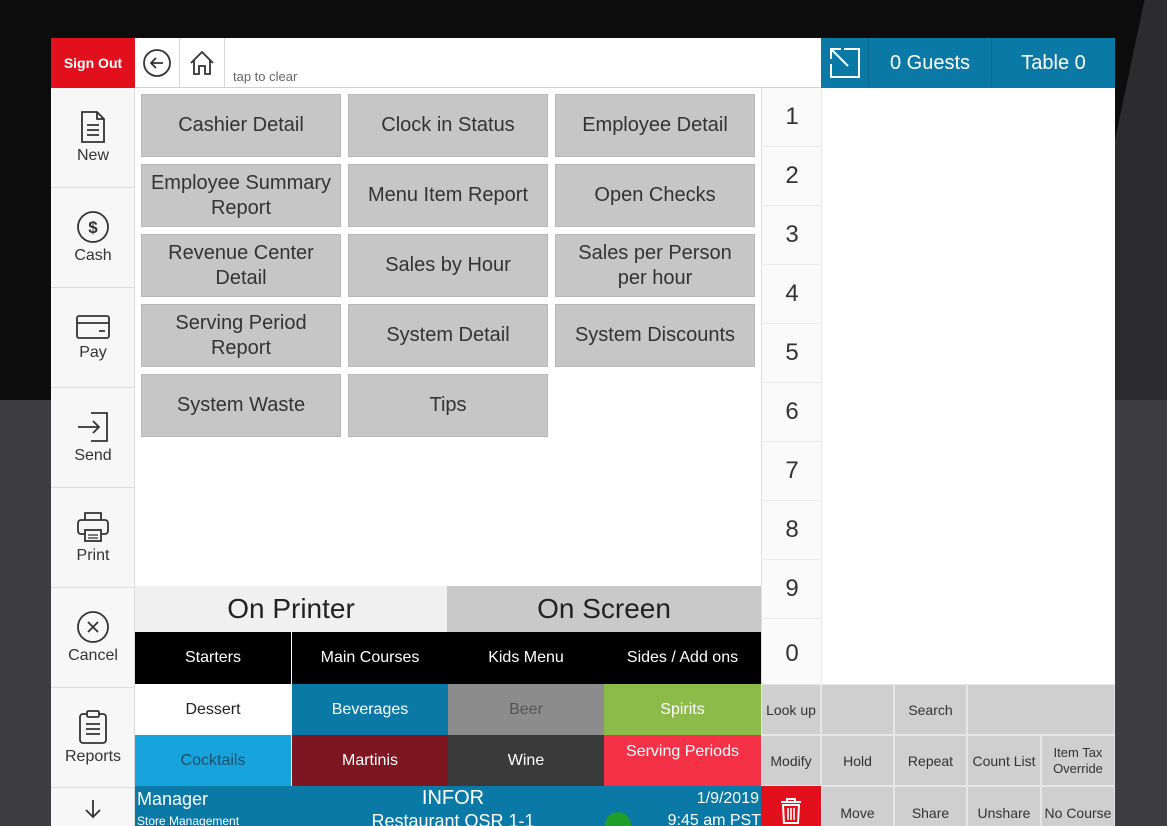 This screenshot has width=1167, height=826. I want to click on category-sides: Sides / Add ons, so click(682, 658).